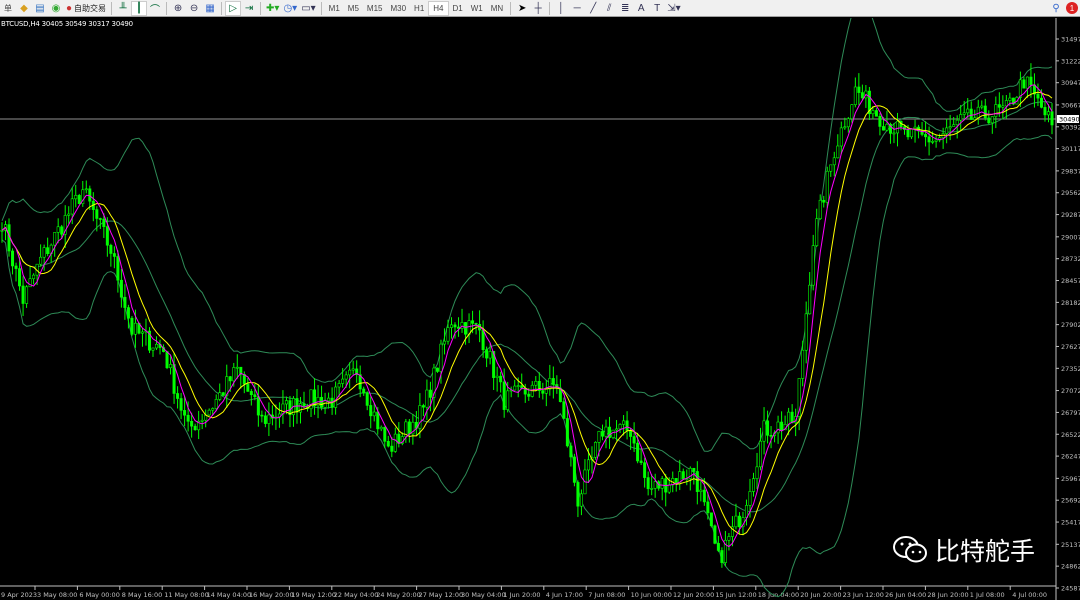 This screenshot has height=600, width=1080. What do you see at coordinates (398, 8) in the screenshot?
I see `timeframe-m30: M30` at bounding box center [398, 8].